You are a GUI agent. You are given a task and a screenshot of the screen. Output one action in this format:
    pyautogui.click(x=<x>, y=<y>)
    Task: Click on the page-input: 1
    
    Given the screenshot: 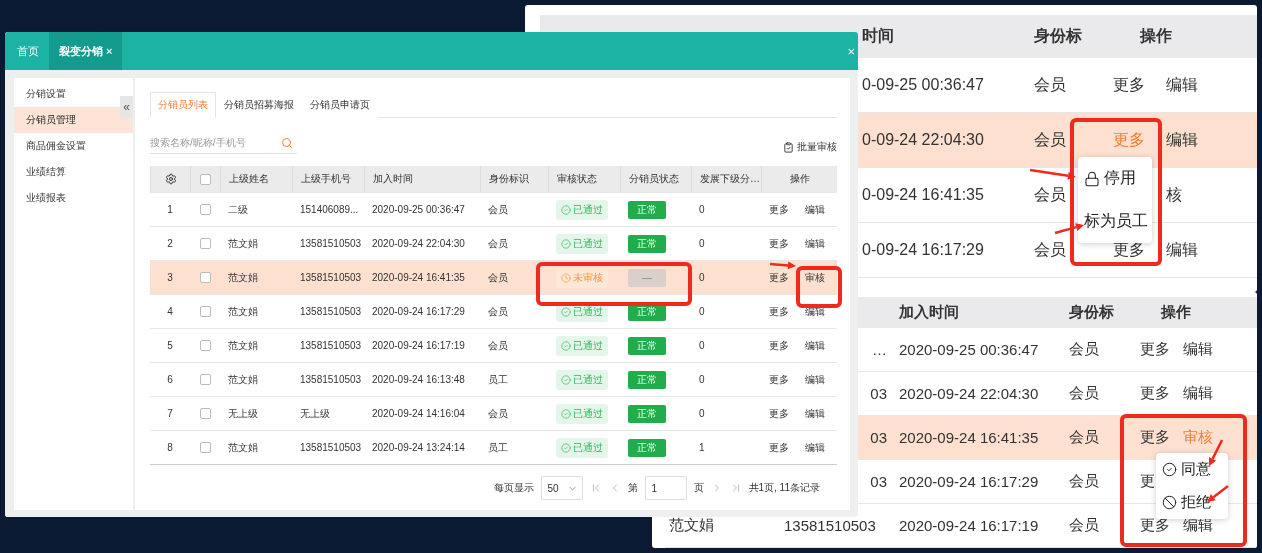 What is the action you would take?
    pyautogui.click(x=665, y=488)
    